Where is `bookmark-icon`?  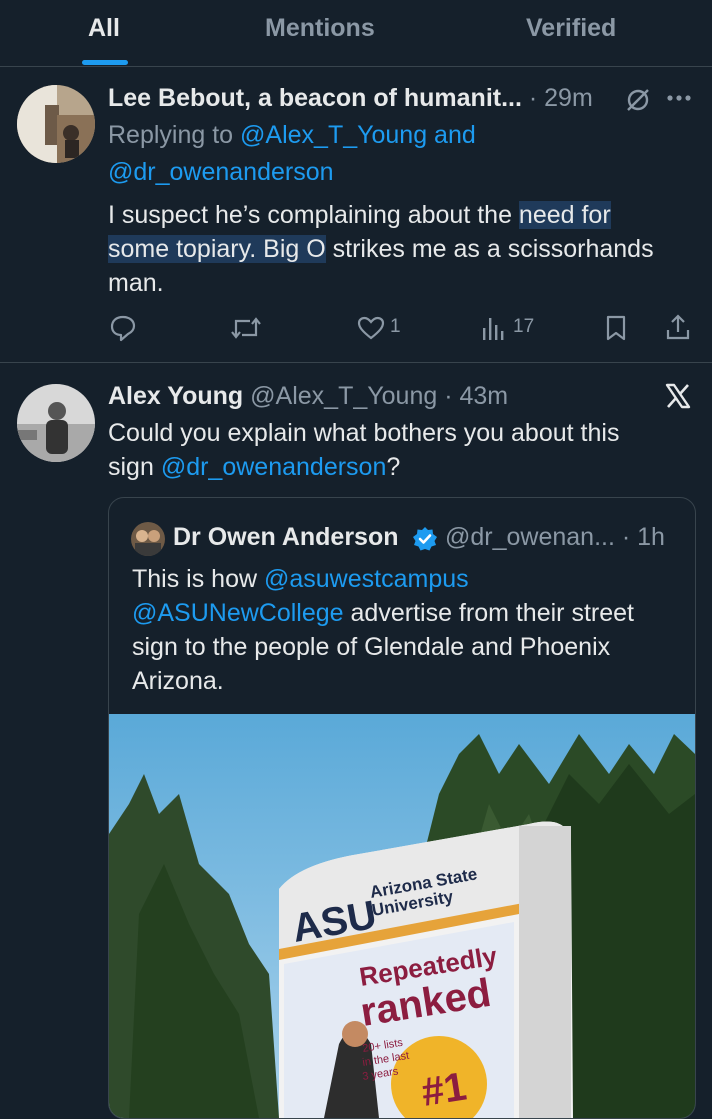 bookmark-icon is located at coordinates (616, 328).